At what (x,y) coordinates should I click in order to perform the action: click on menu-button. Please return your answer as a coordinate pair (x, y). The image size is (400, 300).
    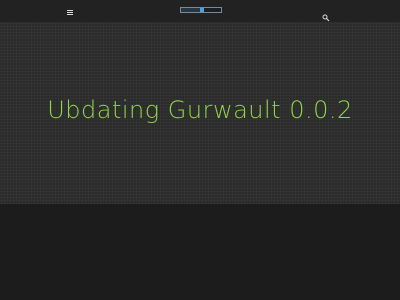
    Looking at the image, I should click on (72, 12).